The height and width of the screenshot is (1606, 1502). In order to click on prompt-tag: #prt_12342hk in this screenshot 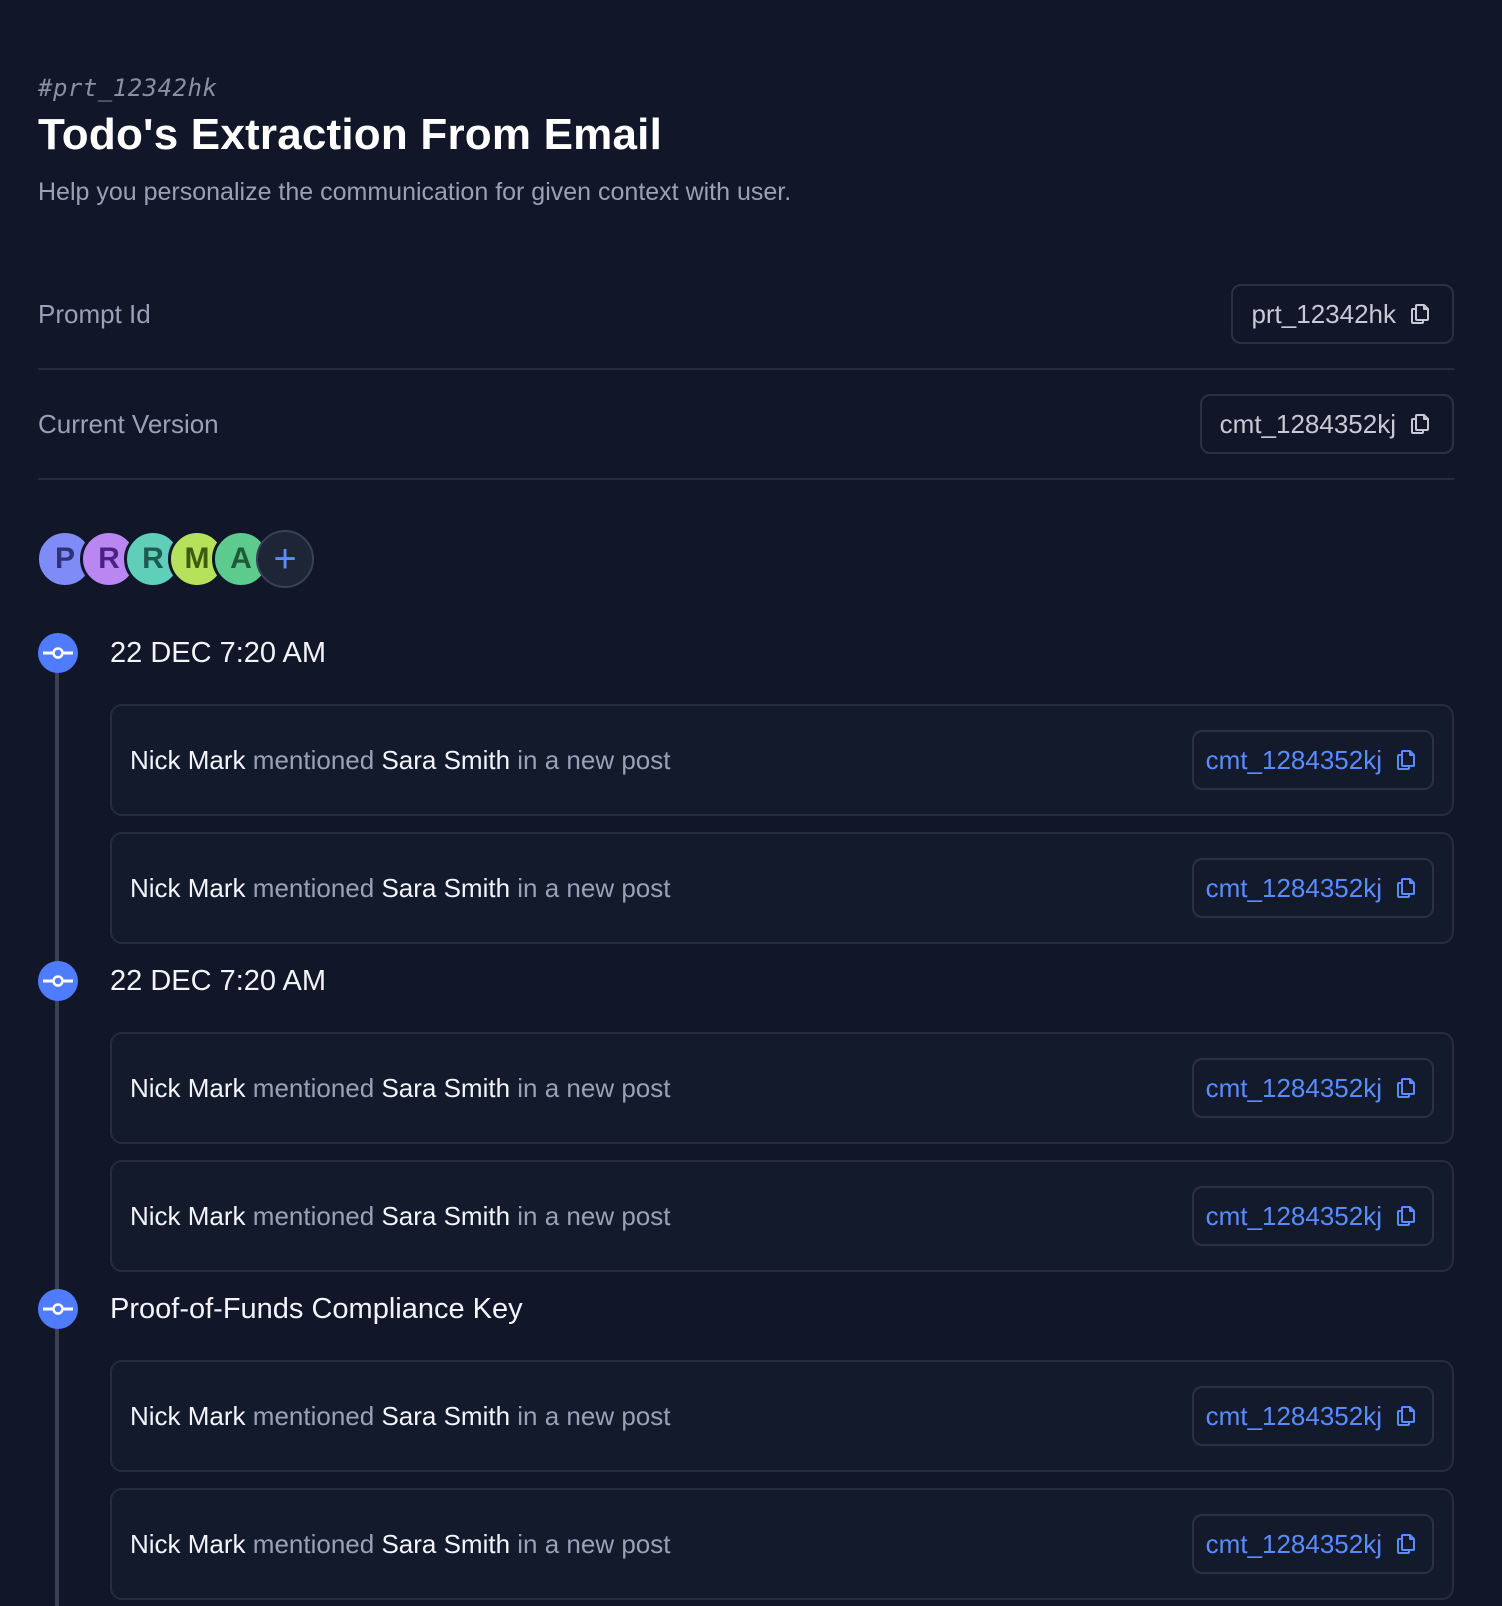, I will do `click(128, 88)`.